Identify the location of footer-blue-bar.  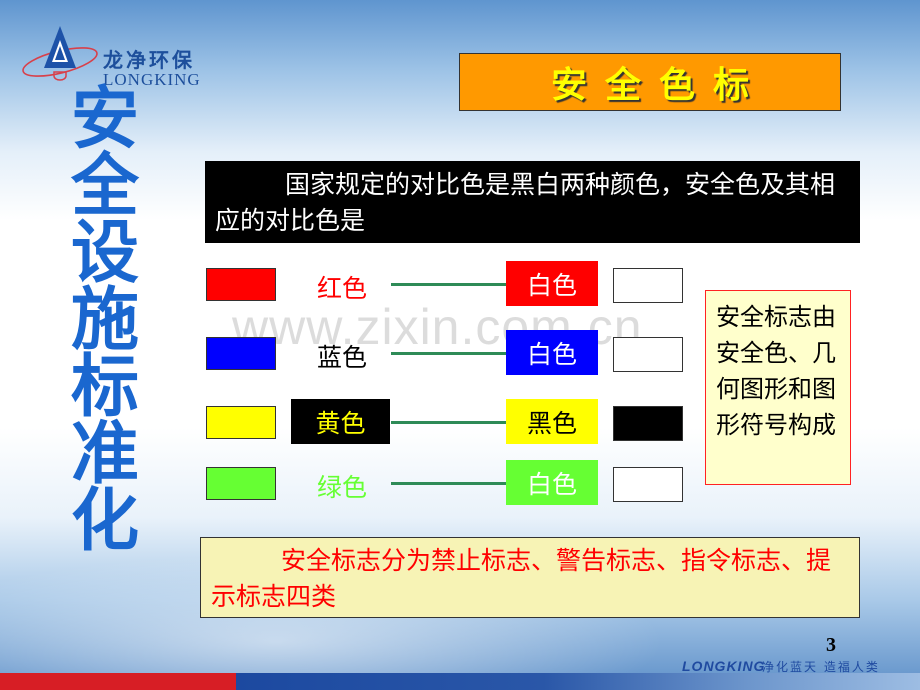
(578, 681).